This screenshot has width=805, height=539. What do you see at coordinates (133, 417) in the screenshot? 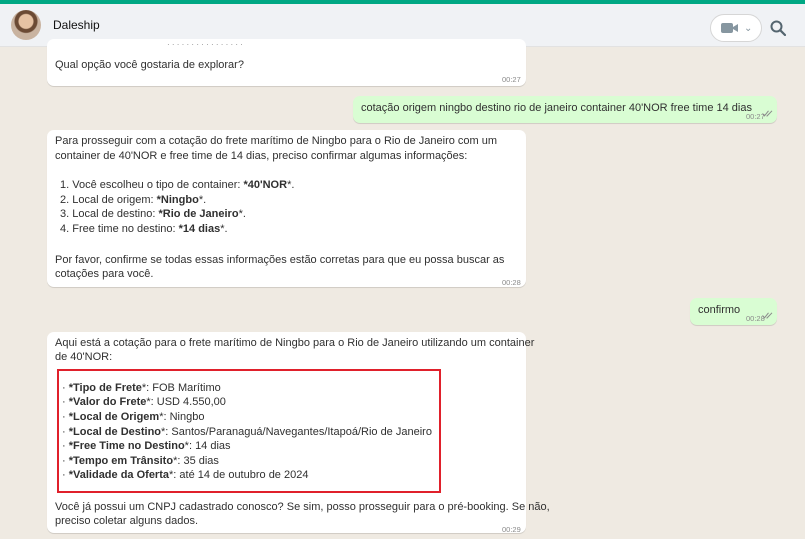
I see `quote-item: · *Local de Origem*: Ningbo` at bounding box center [133, 417].